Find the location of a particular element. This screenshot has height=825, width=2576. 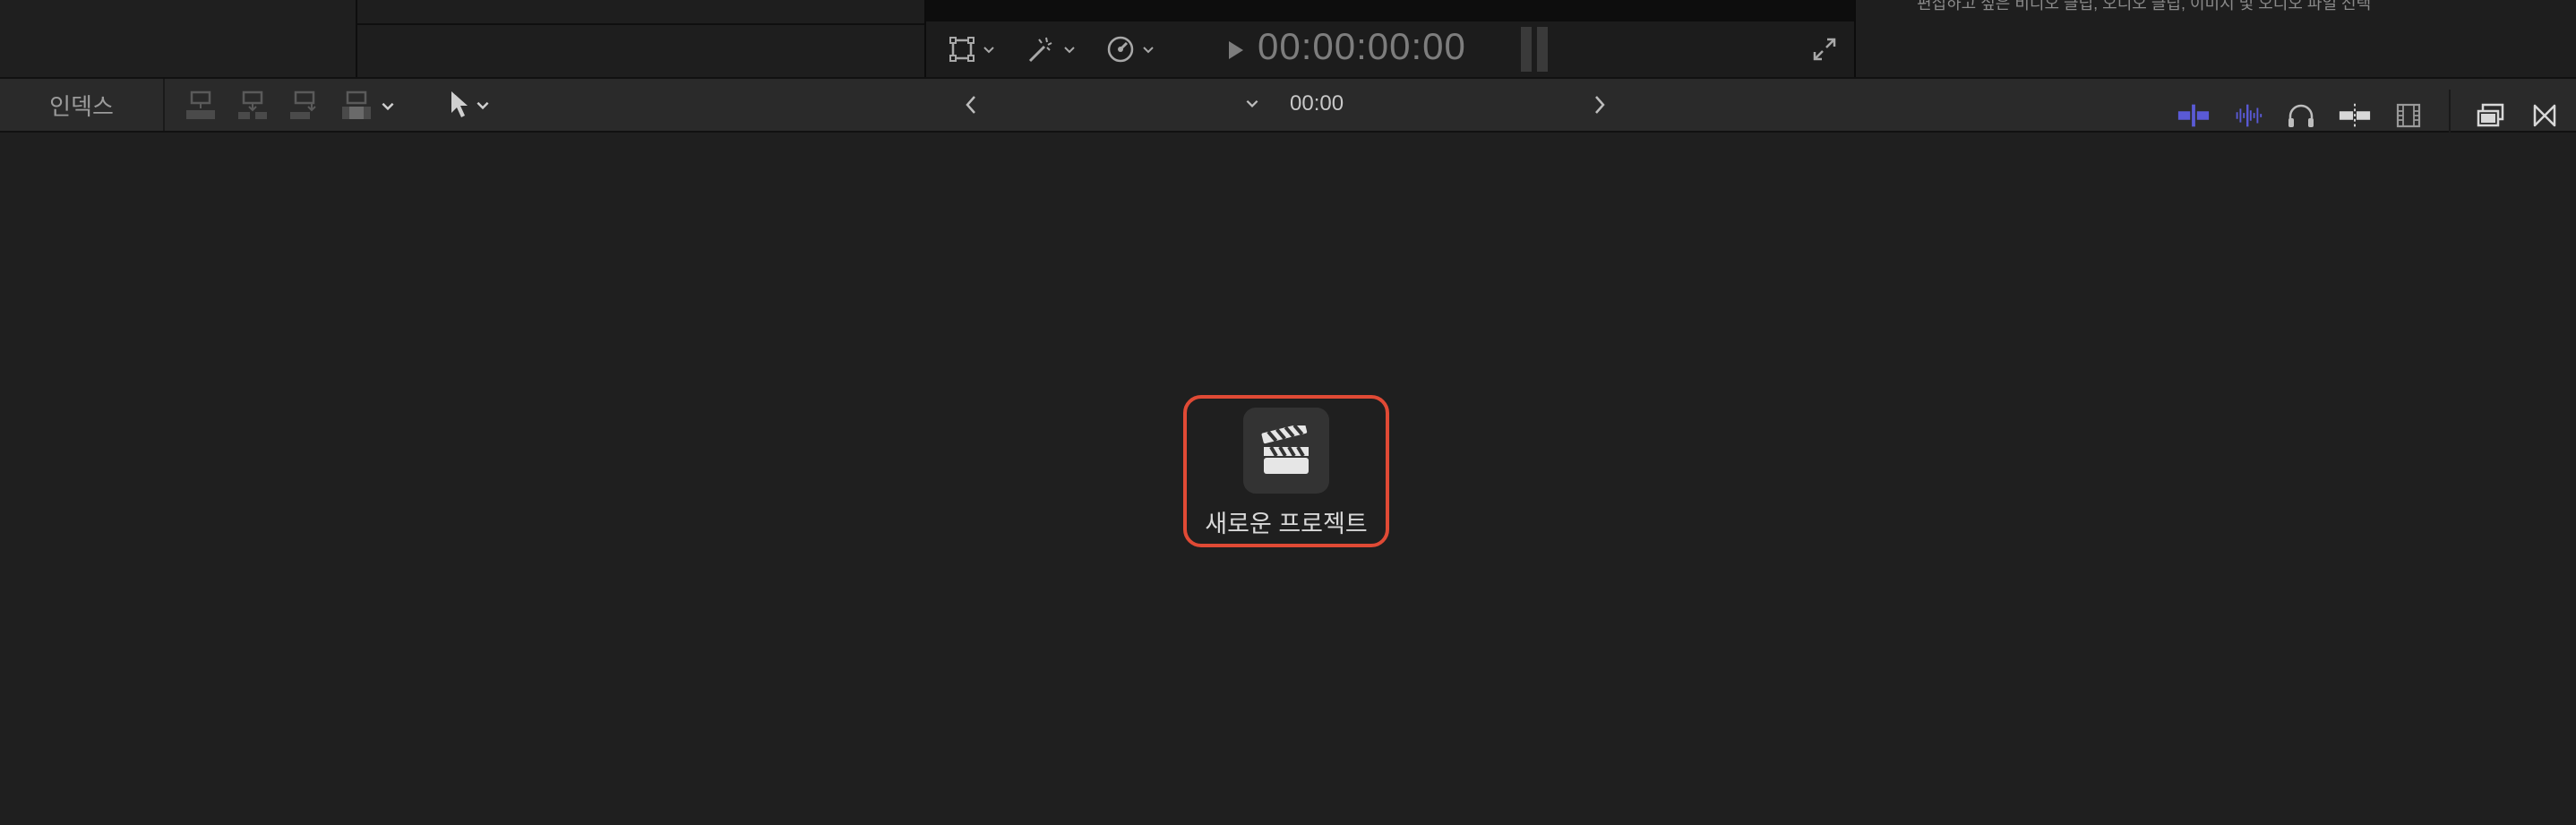

skimming-button is located at coordinates (2194, 115).